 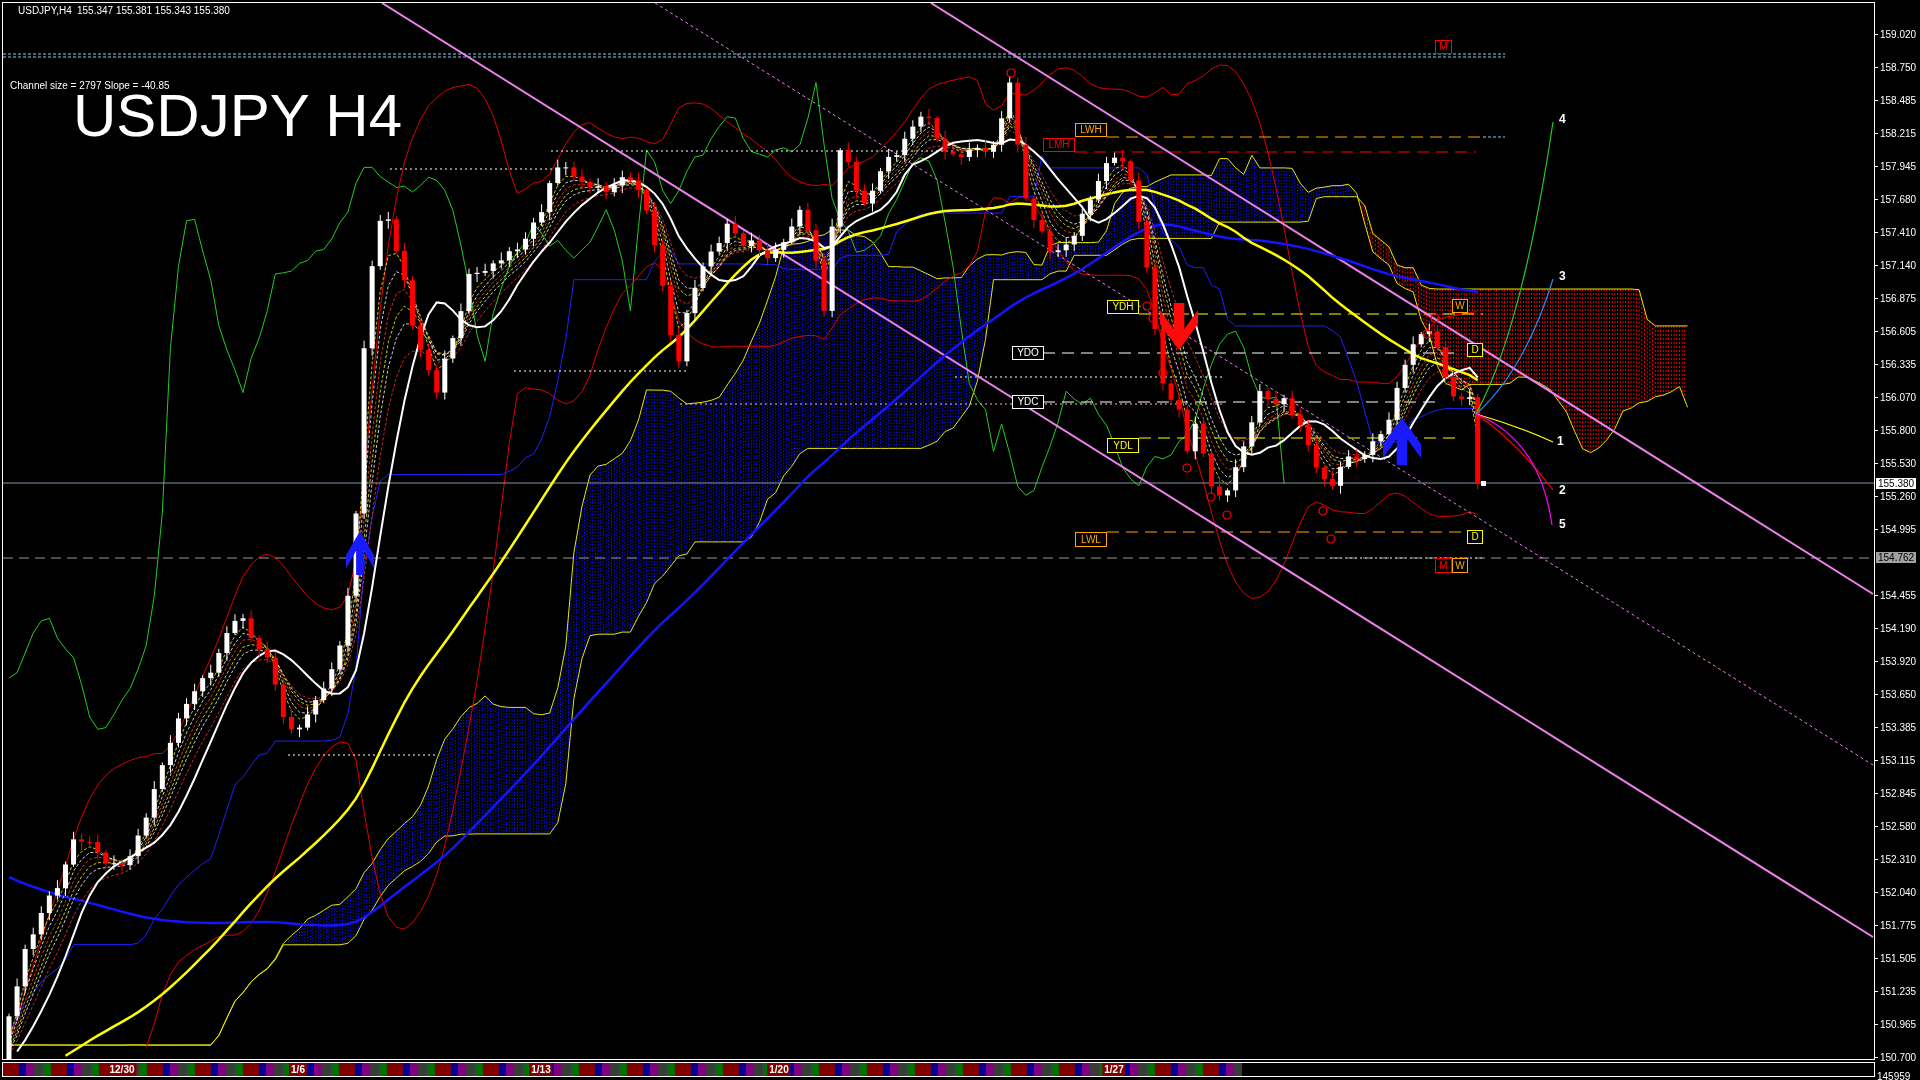 I want to click on price-tick-label: 157.680, so click(x=1898, y=199).